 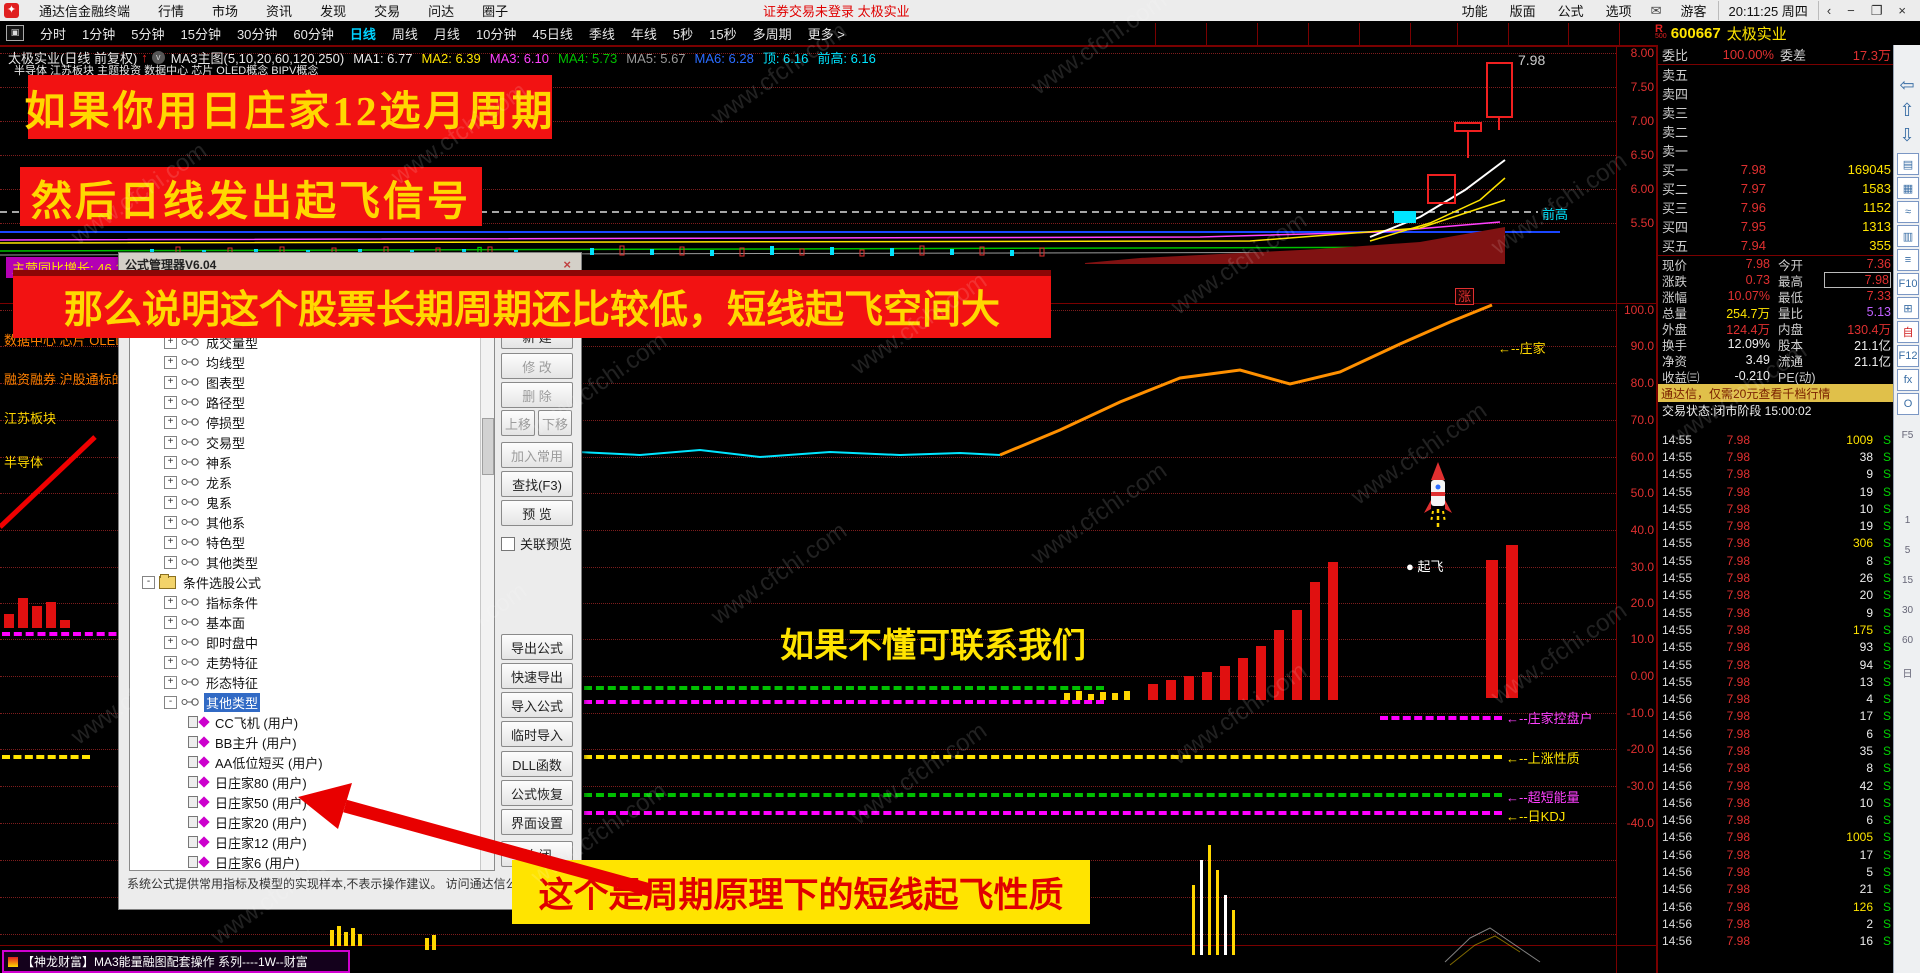 I want to click on dialog-button: 快速导出, so click(x=537, y=676).